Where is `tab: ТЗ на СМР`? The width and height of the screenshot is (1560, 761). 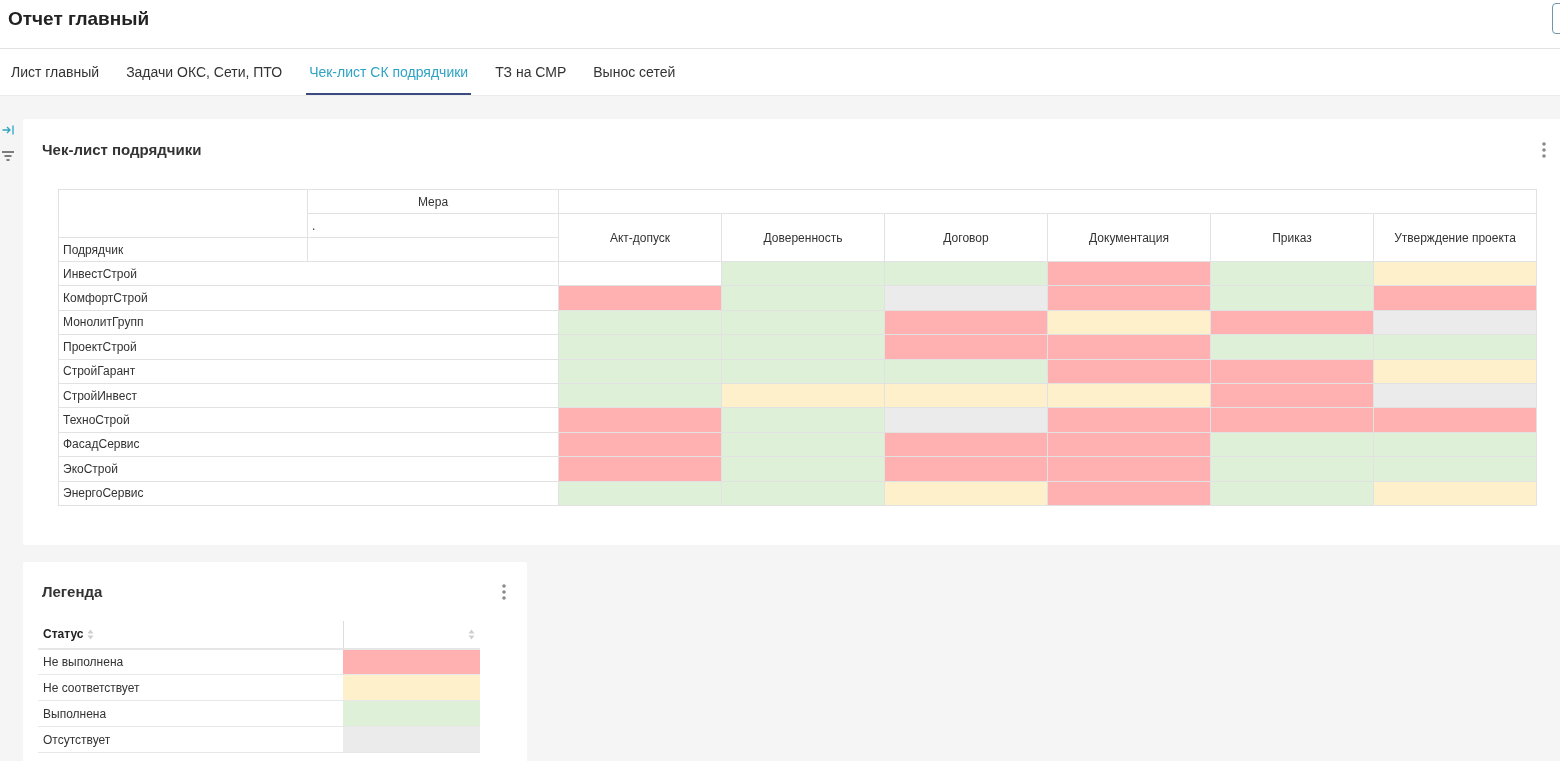 tab: ТЗ на СМР is located at coordinates (531, 72).